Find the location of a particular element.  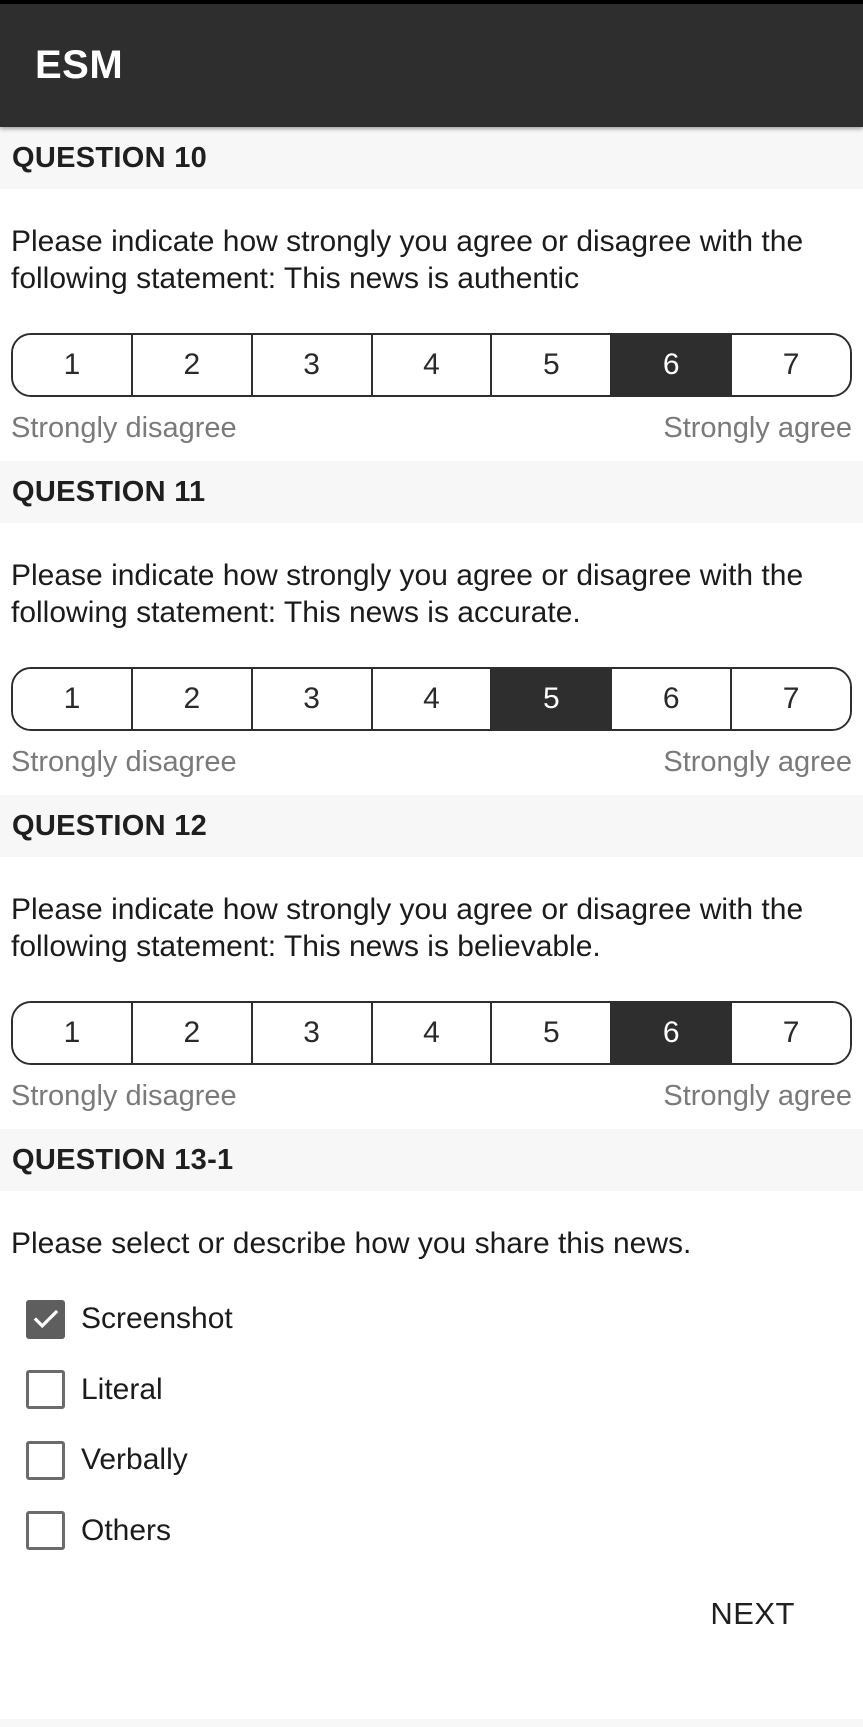

option-label: Screenshot is located at coordinates (157, 1319).